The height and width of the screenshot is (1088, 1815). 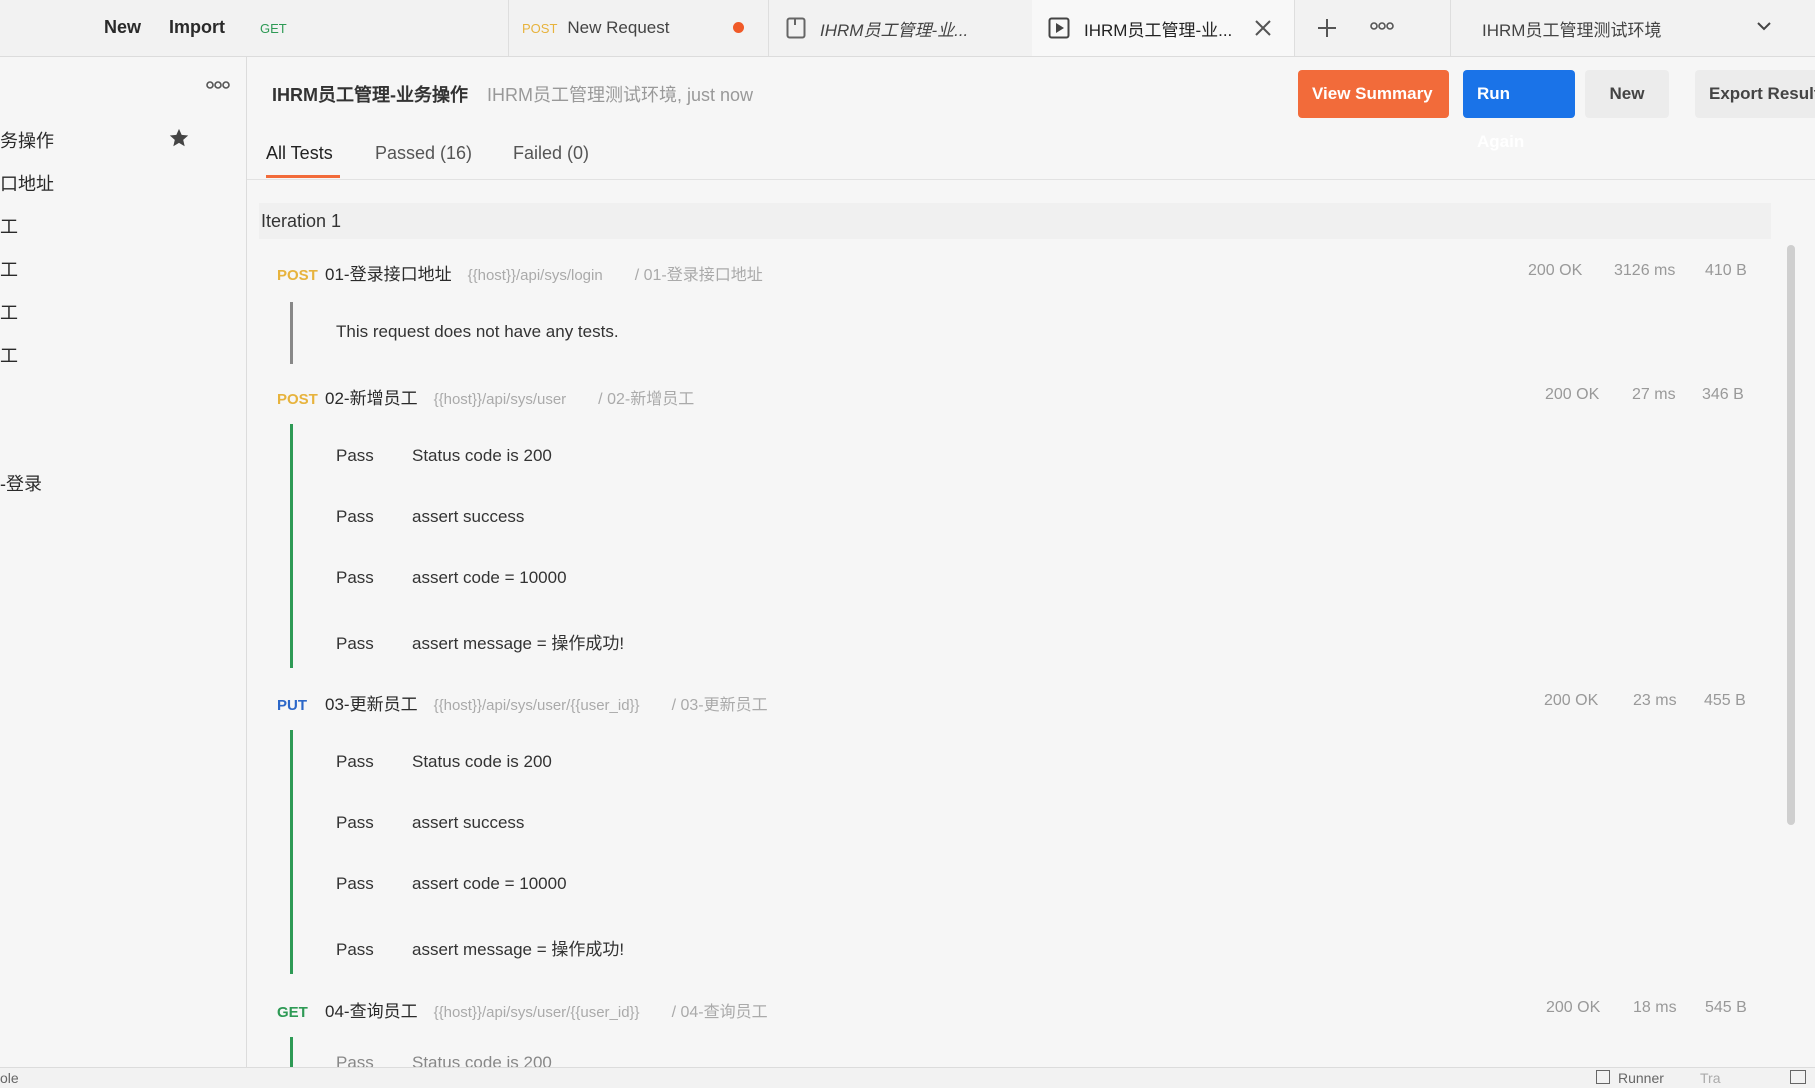 I want to click on request-url: {{host}}/api/sys/user, so click(x=500, y=399).